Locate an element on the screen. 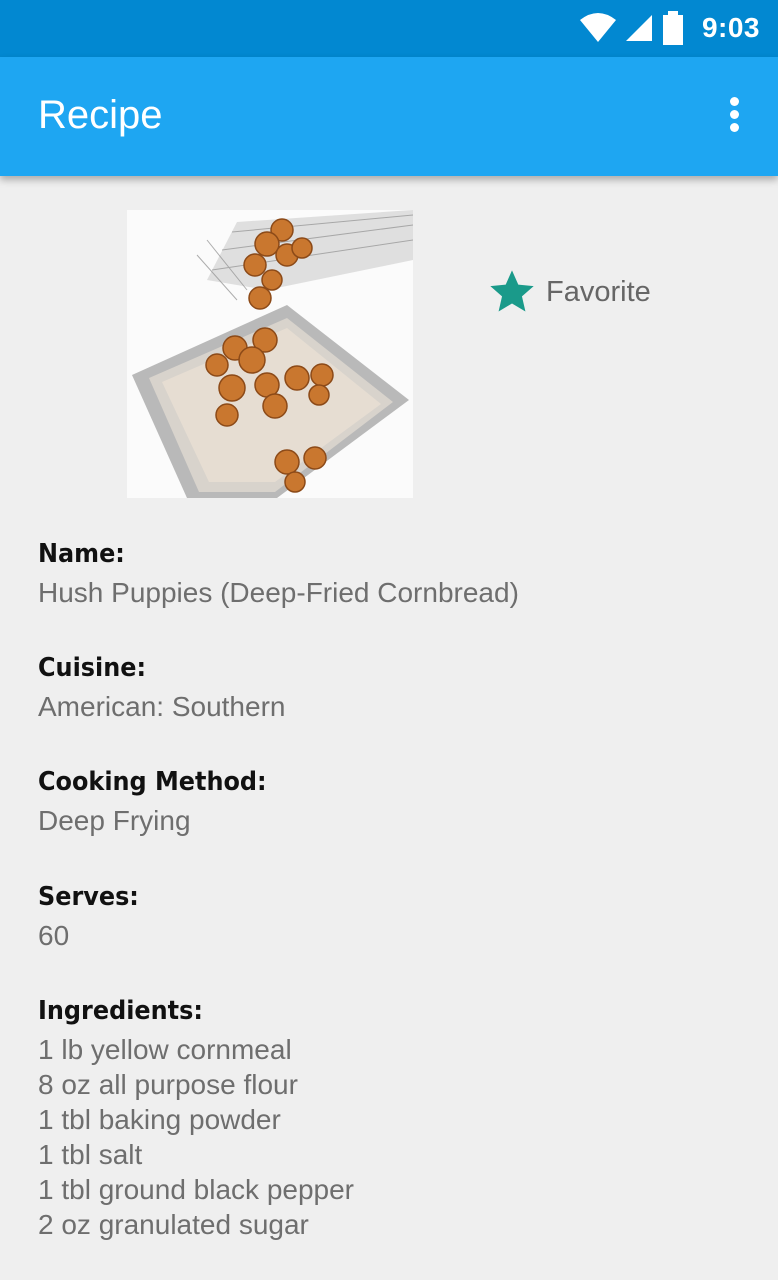 Image resolution: width=778 pixels, height=1280 pixels. serves-section: Serves: 60 is located at coordinates (93, 917).